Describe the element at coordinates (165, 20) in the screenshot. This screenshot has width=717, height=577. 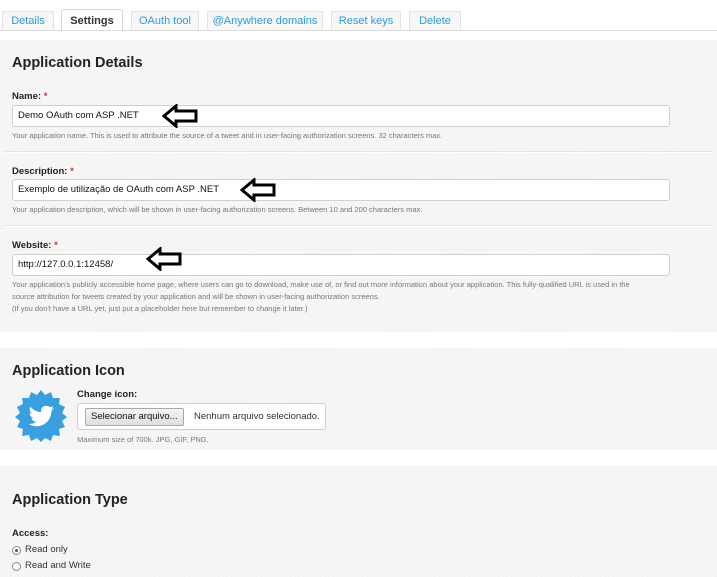
I see `tab-oauth-tool: OAuth tool` at that location.